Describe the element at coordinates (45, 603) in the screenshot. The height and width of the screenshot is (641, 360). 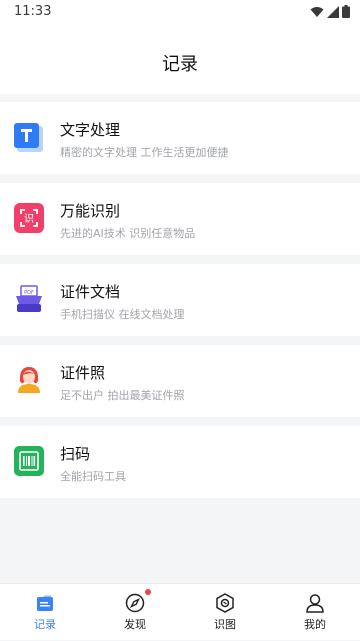
I see `records-icon` at that location.